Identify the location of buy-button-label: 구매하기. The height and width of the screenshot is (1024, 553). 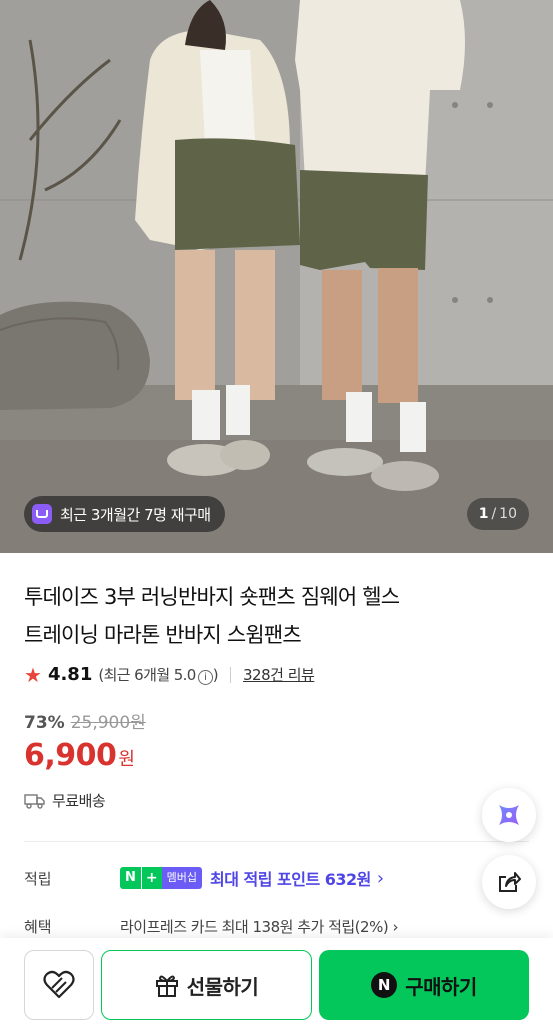
(441, 986).